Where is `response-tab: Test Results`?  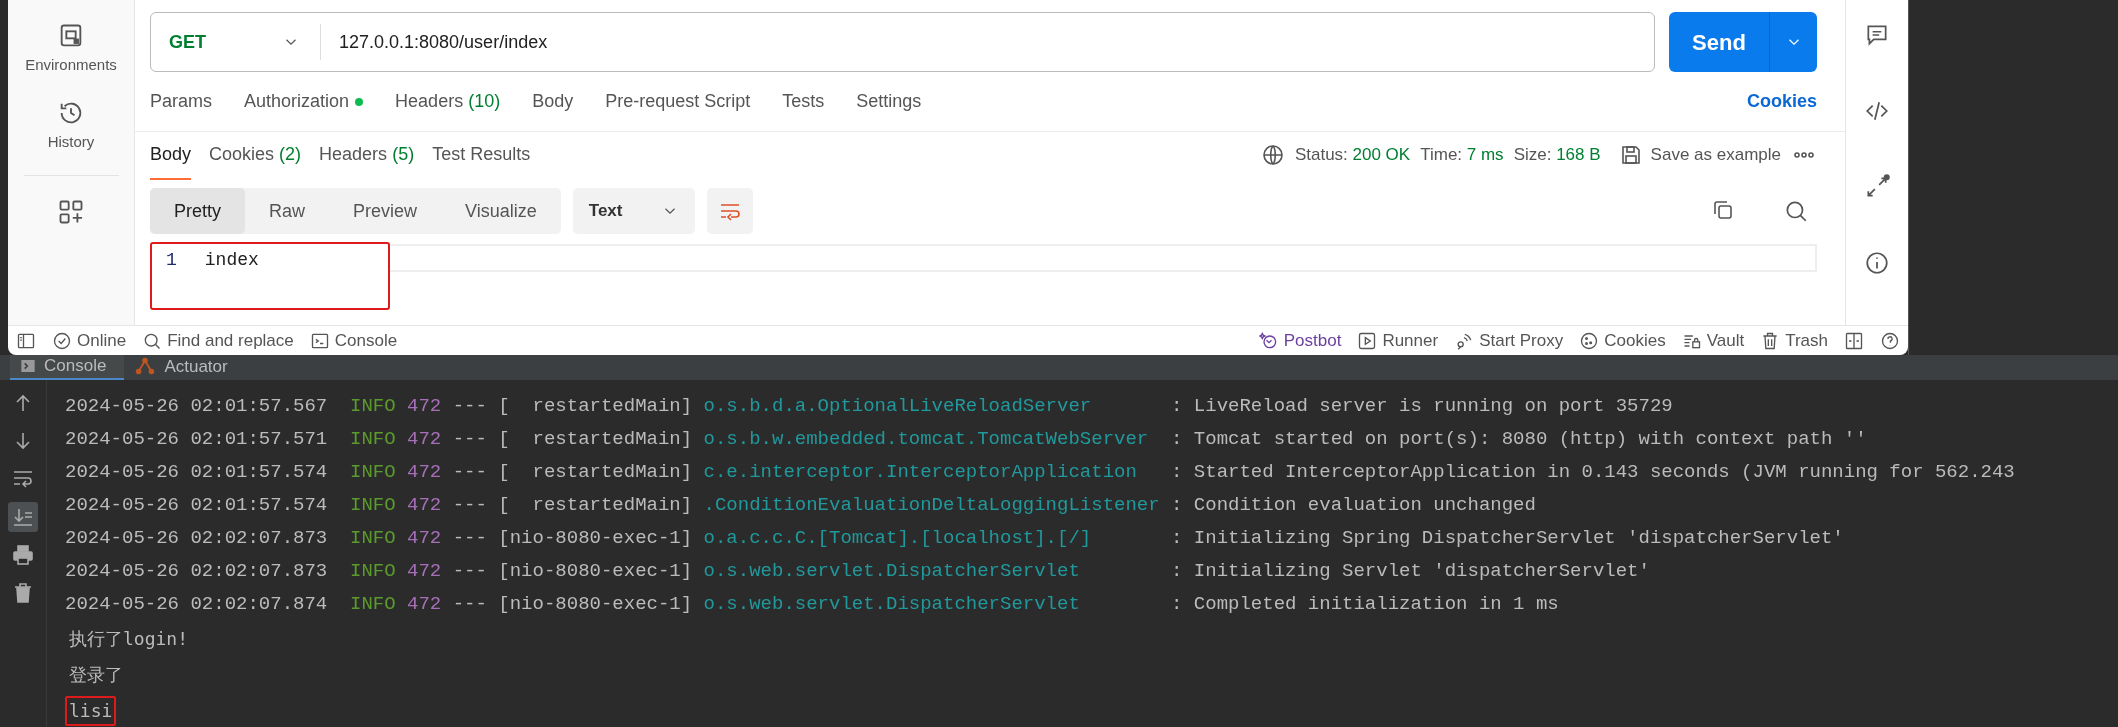
response-tab: Test Results is located at coordinates (481, 155).